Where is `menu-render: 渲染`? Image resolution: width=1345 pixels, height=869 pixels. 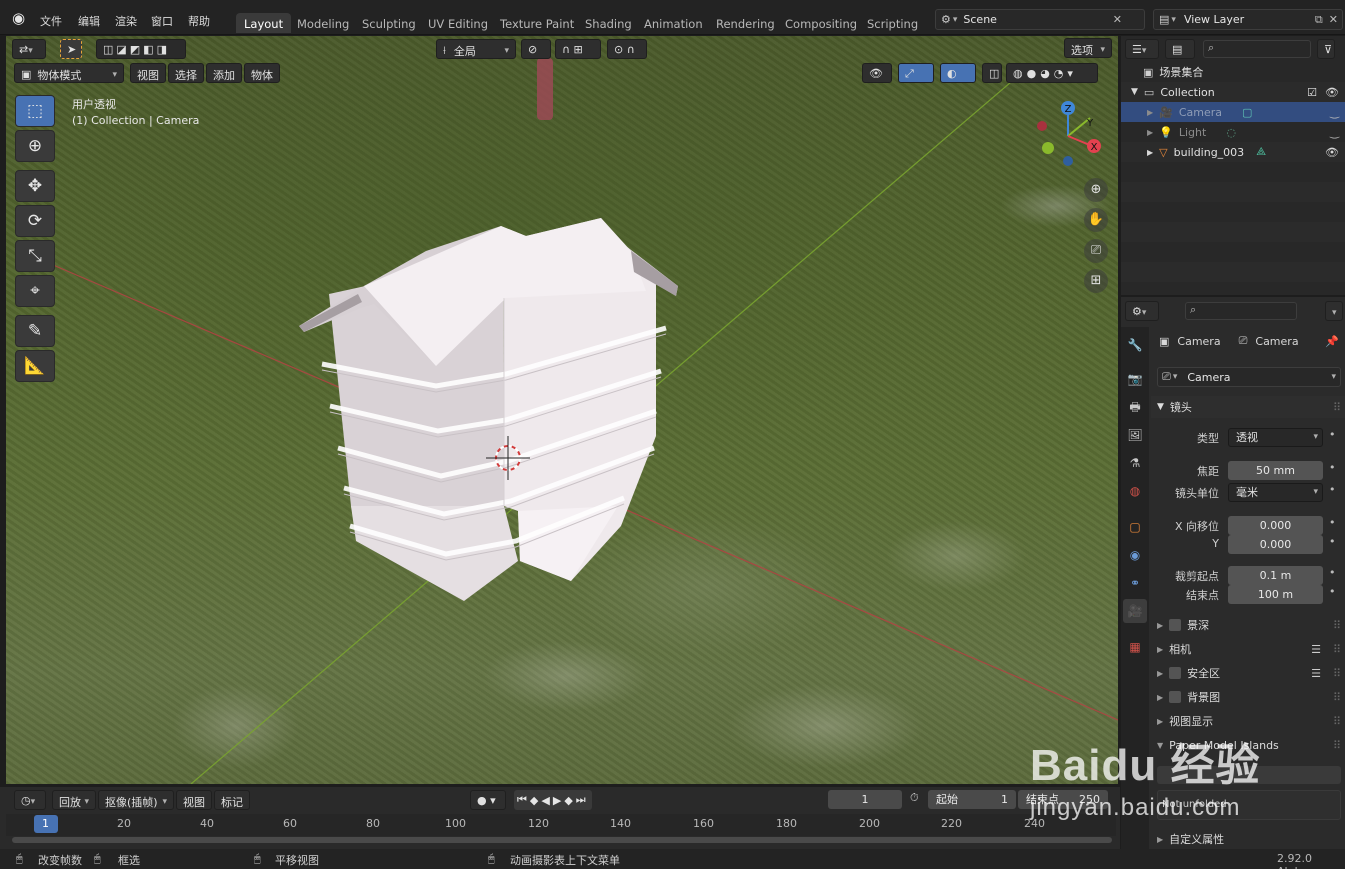 menu-render: 渲染 is located at coordinates (126, 21).